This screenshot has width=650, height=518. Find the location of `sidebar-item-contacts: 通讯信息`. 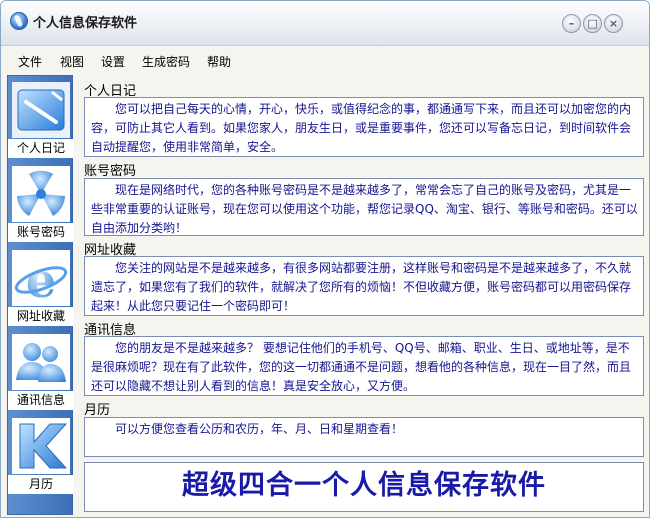

sidebar-item-contacts: 通讯信息 is located at coordinates (41, 369).